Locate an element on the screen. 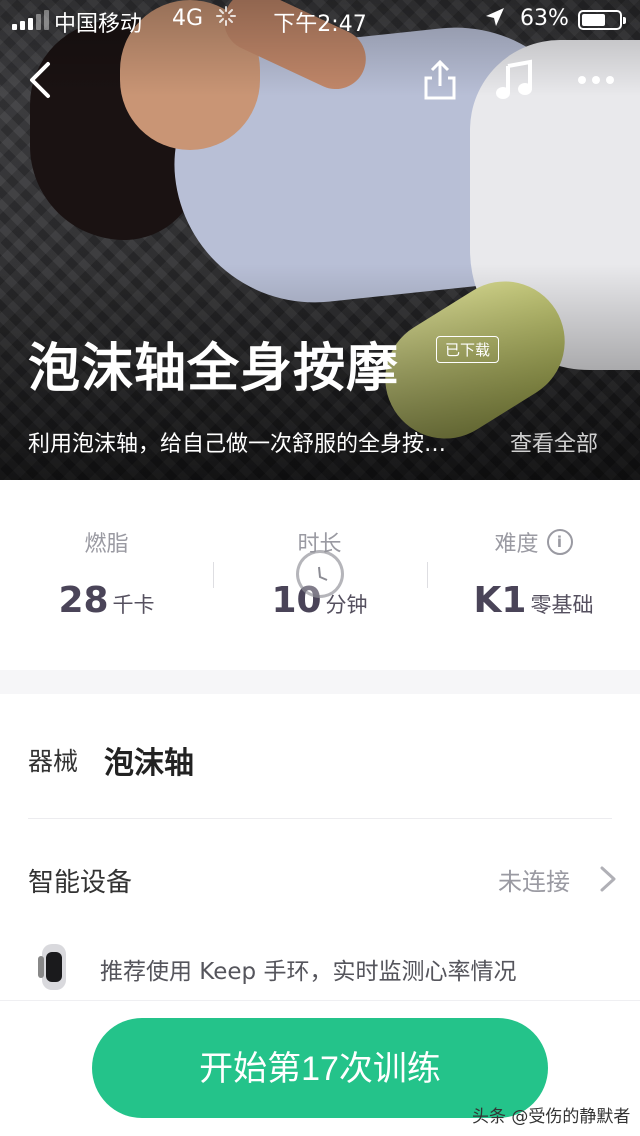 This screenshot has height=1136, width=640. course-title: 泡沫轴全身按摩 is located at coordinates (214, 369).